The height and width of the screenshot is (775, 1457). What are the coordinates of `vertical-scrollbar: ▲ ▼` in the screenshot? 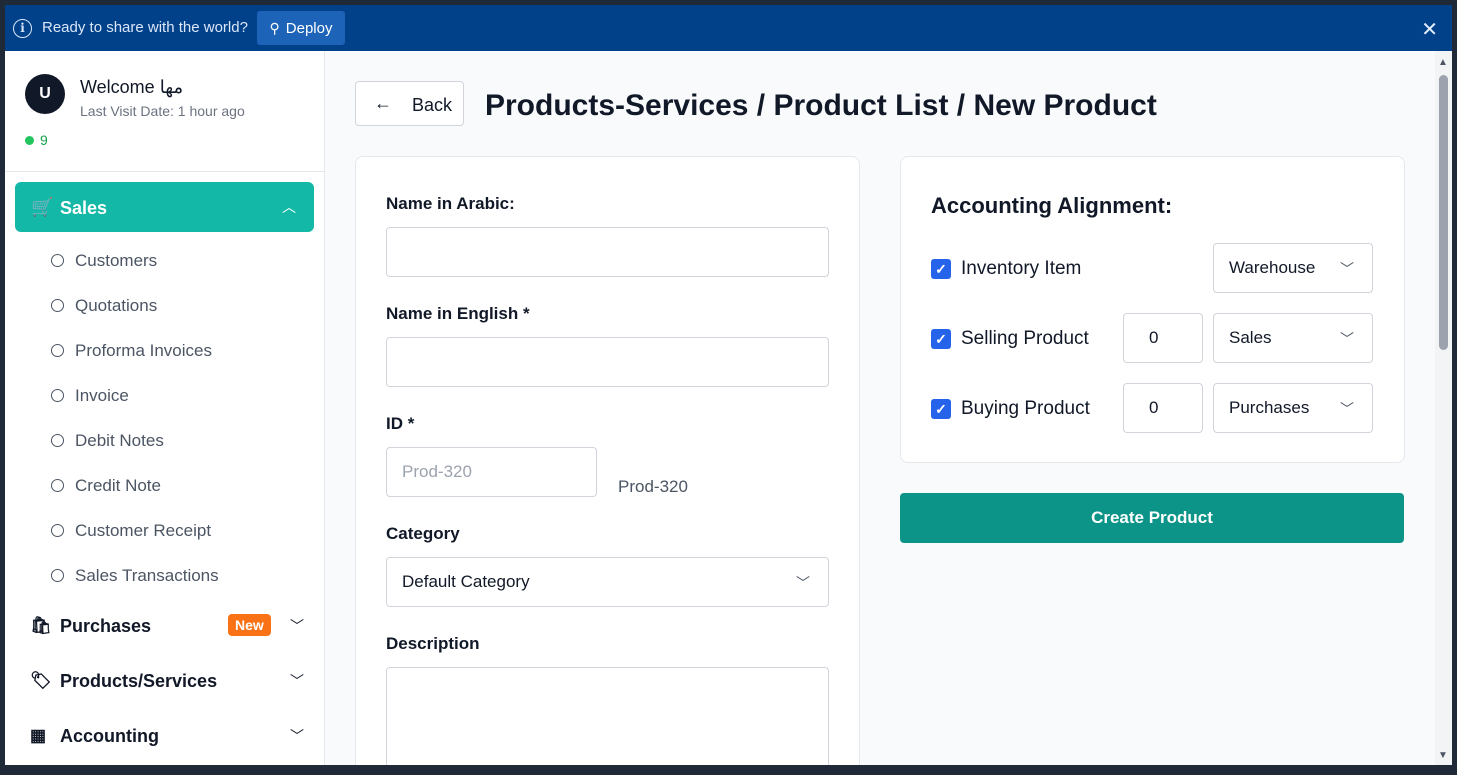 It's located at (1443, 408).